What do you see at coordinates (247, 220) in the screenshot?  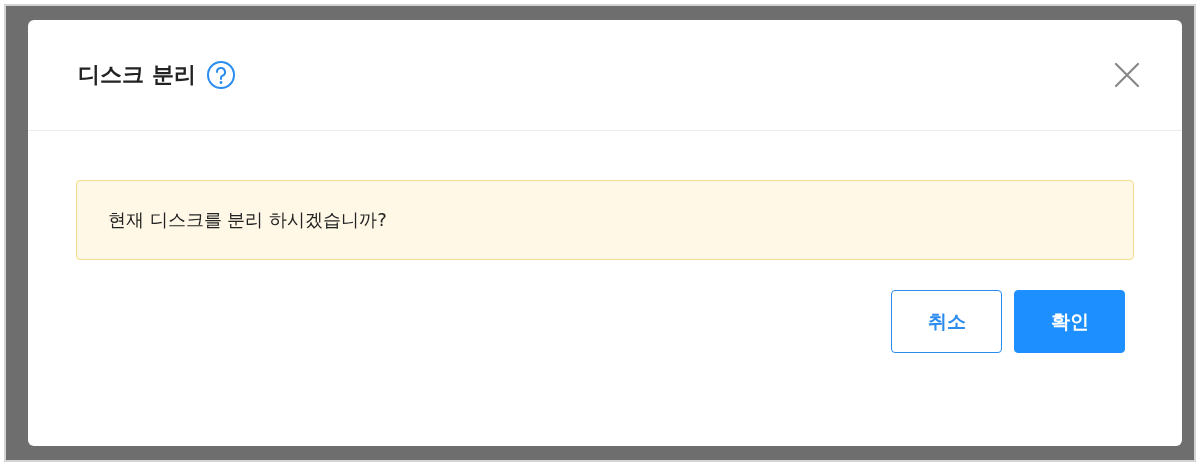 I see `alert-message: 현재 디스크를 분리 하시겠습니까?` at bounding box center [247, 220].